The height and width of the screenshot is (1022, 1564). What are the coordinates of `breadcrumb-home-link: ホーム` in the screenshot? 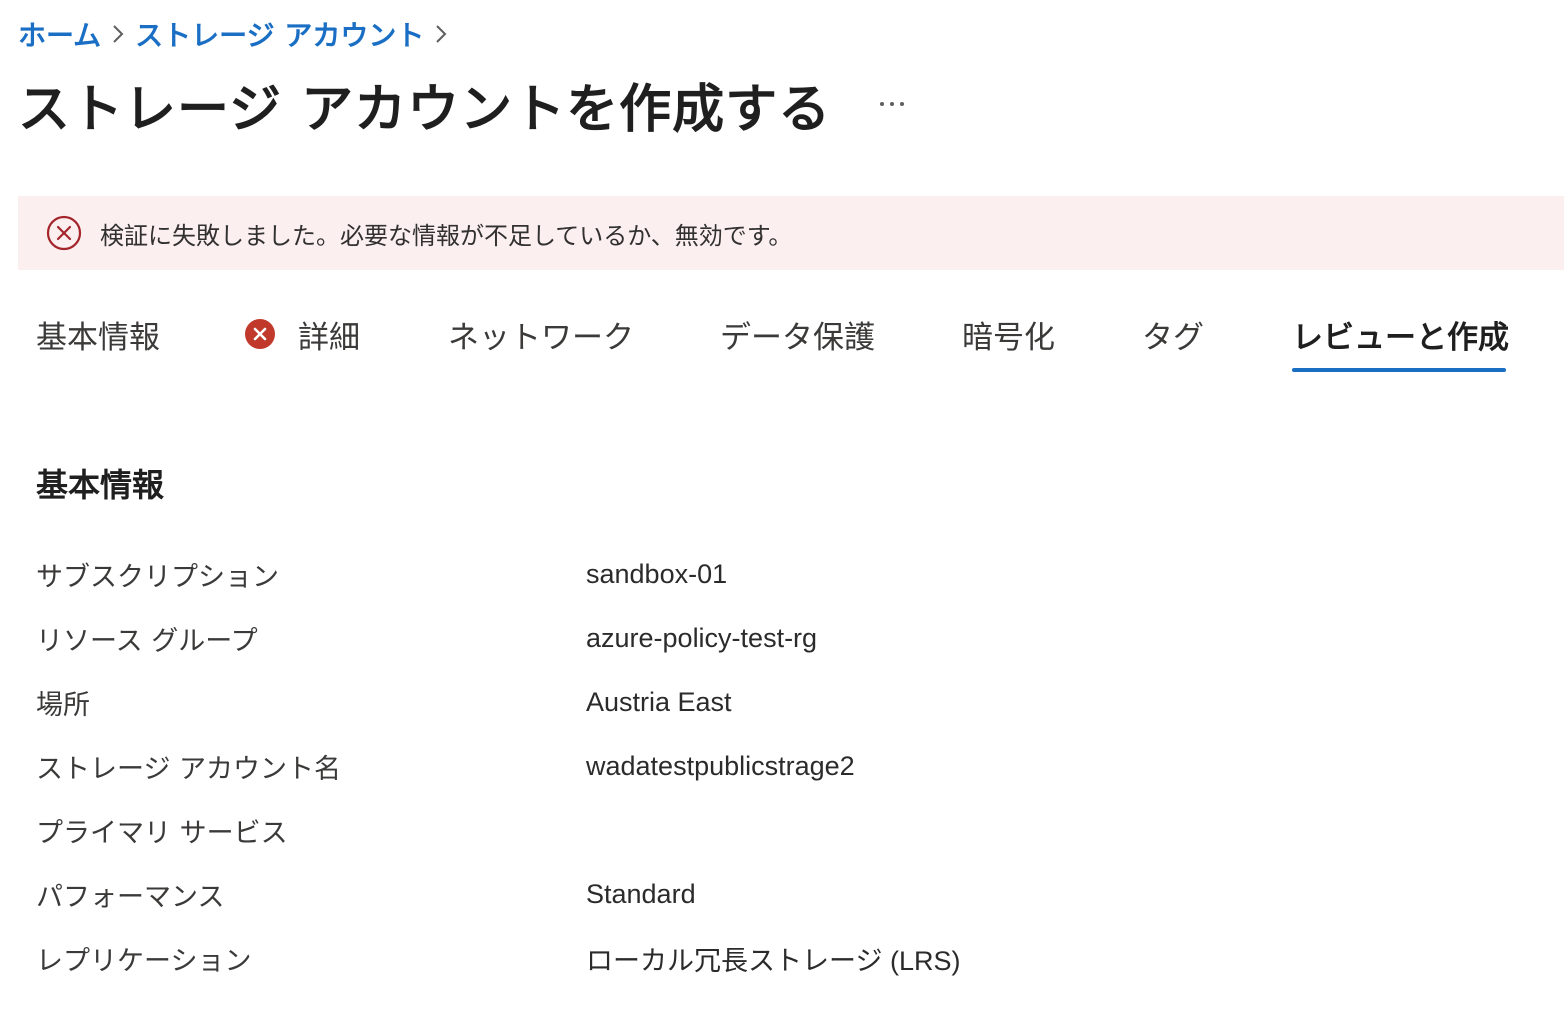 It's located at (59, 34).